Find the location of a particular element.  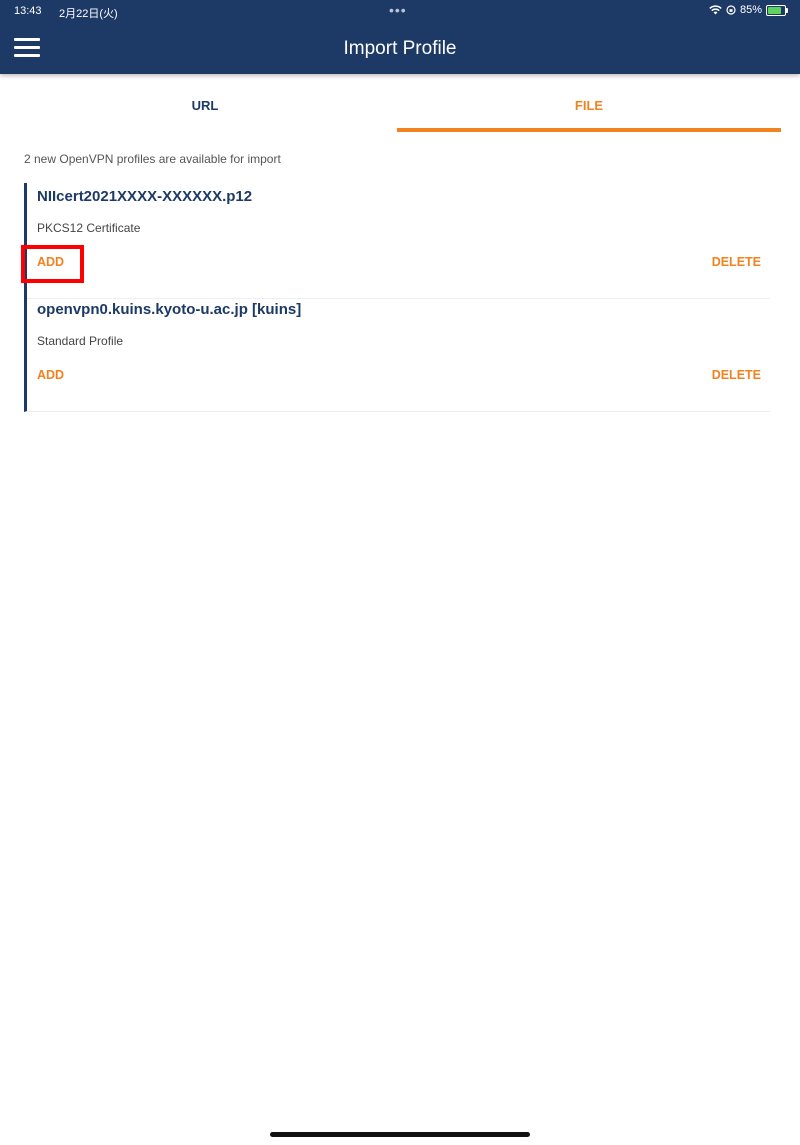

battery-icon is located at coordinates (777, 10).